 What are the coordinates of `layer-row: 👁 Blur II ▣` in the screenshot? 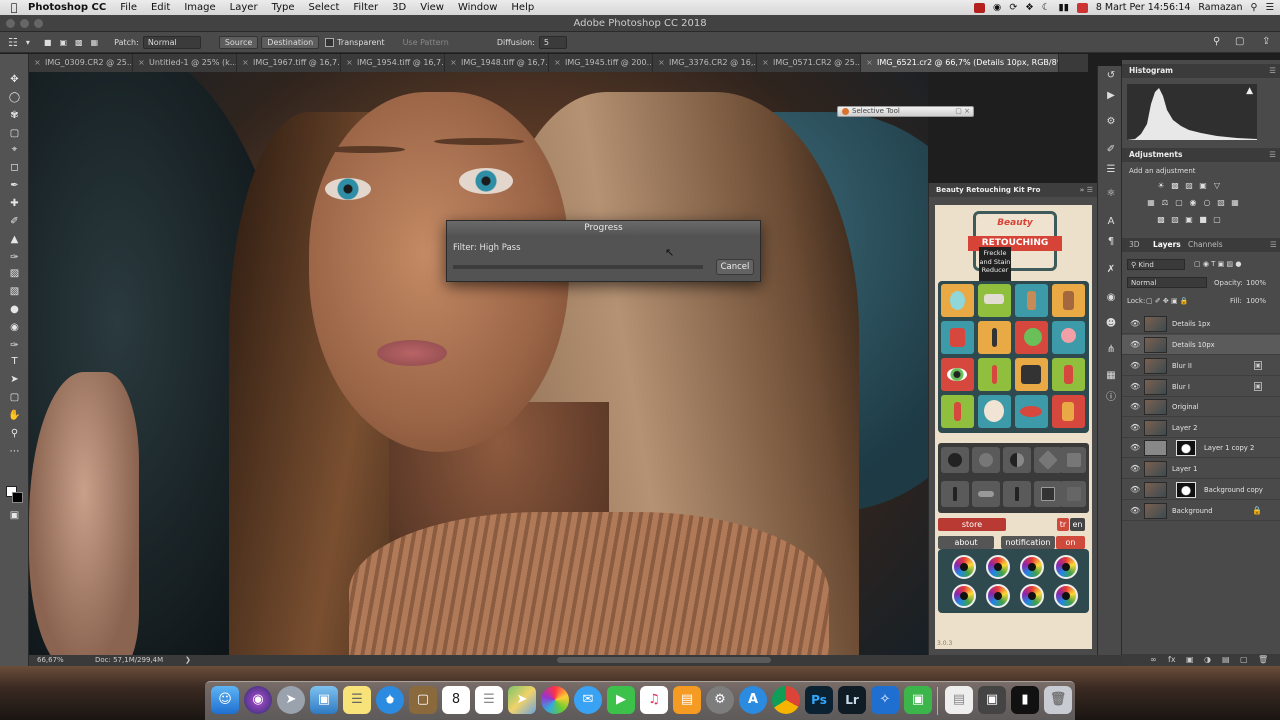 It's located at (1201, 366).